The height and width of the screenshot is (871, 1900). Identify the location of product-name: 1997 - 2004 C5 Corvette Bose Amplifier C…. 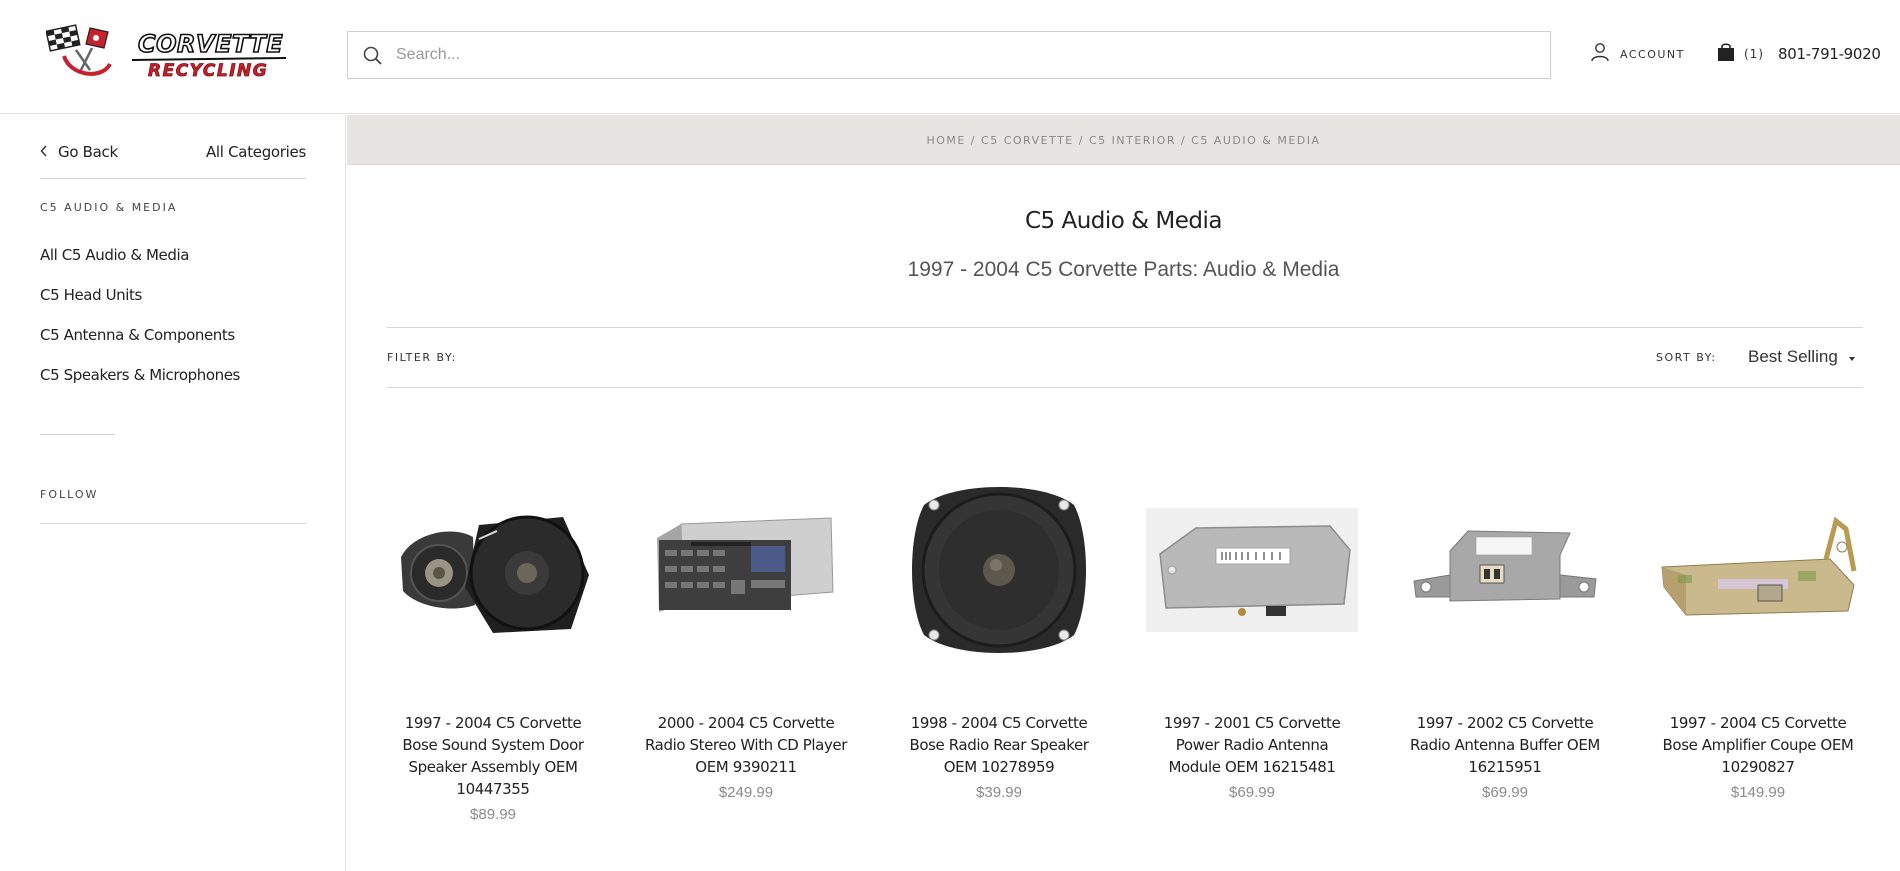
(1758, 745).